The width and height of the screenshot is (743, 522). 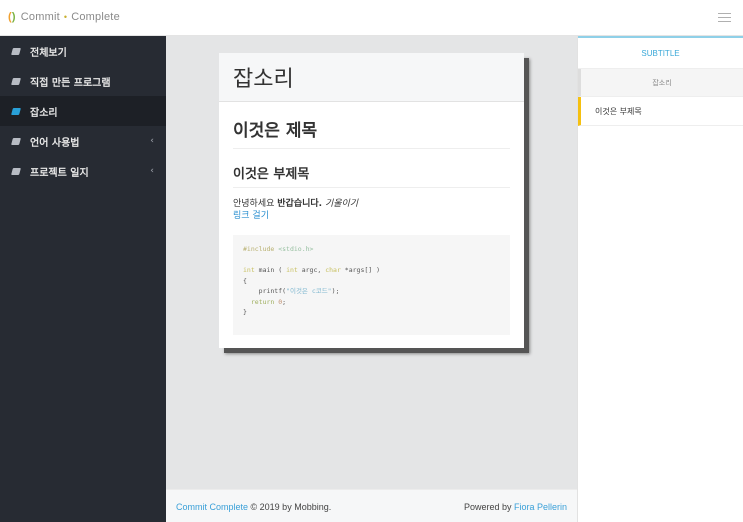 I want to click on sample-link: 링크 걸기, so click(x=371, y=216).